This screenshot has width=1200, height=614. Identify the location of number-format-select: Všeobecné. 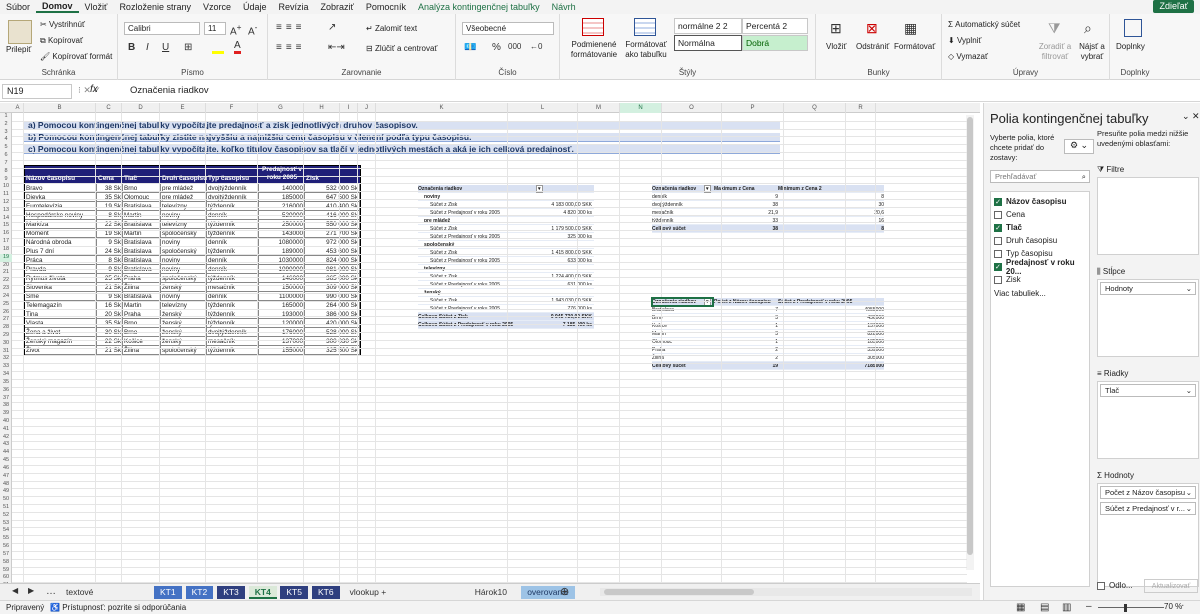
(508, 28).